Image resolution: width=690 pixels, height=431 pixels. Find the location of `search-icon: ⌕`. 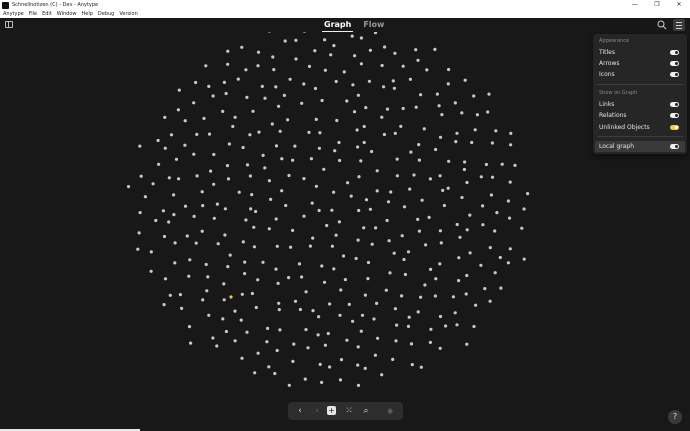

search-icon: ⌕ is located at coordinates (366, 411).